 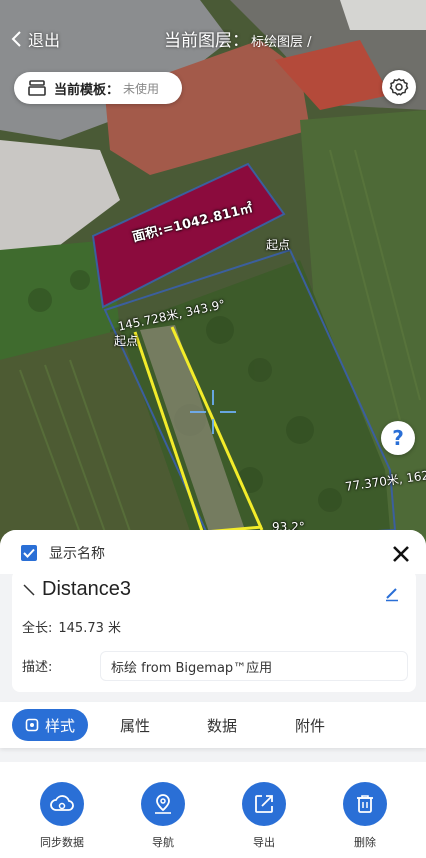 I want to click on sync-data-button: 同步数据, so click(x=62, y=816).